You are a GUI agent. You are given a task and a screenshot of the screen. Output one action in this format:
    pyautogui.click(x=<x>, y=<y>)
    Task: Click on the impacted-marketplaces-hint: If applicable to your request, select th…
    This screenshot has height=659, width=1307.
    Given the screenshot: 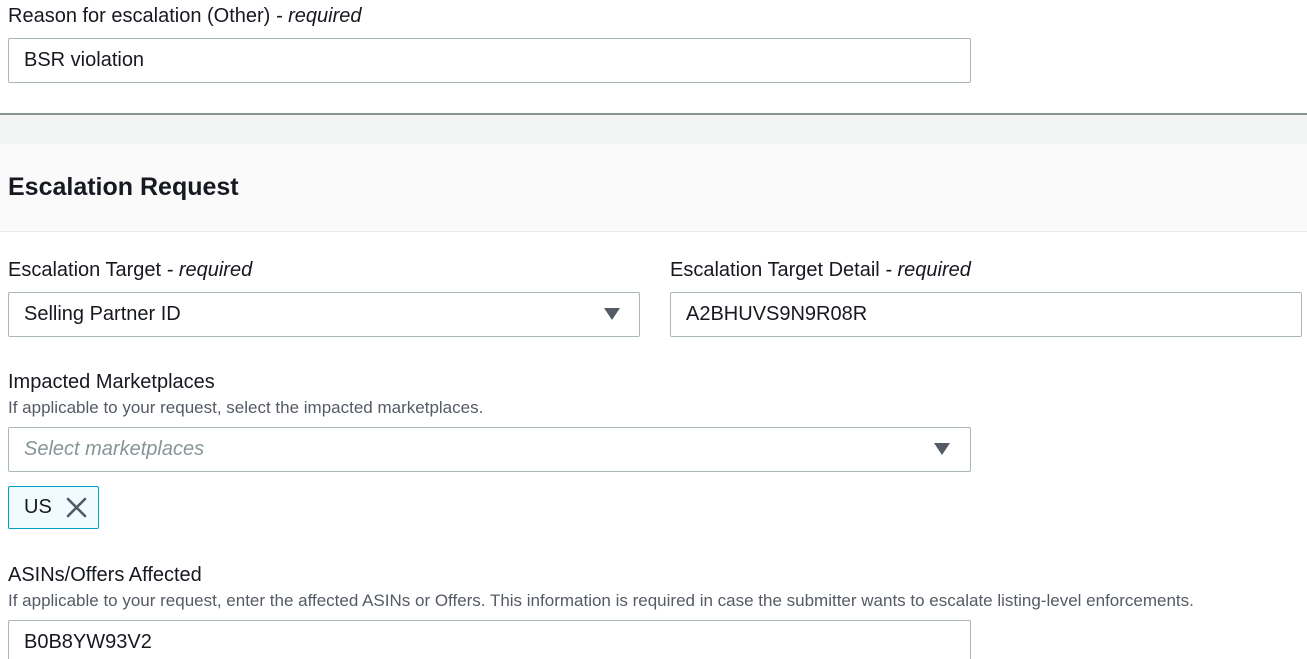 What is the action you would take?
    pyautogui.click(x=246, y=407)
    